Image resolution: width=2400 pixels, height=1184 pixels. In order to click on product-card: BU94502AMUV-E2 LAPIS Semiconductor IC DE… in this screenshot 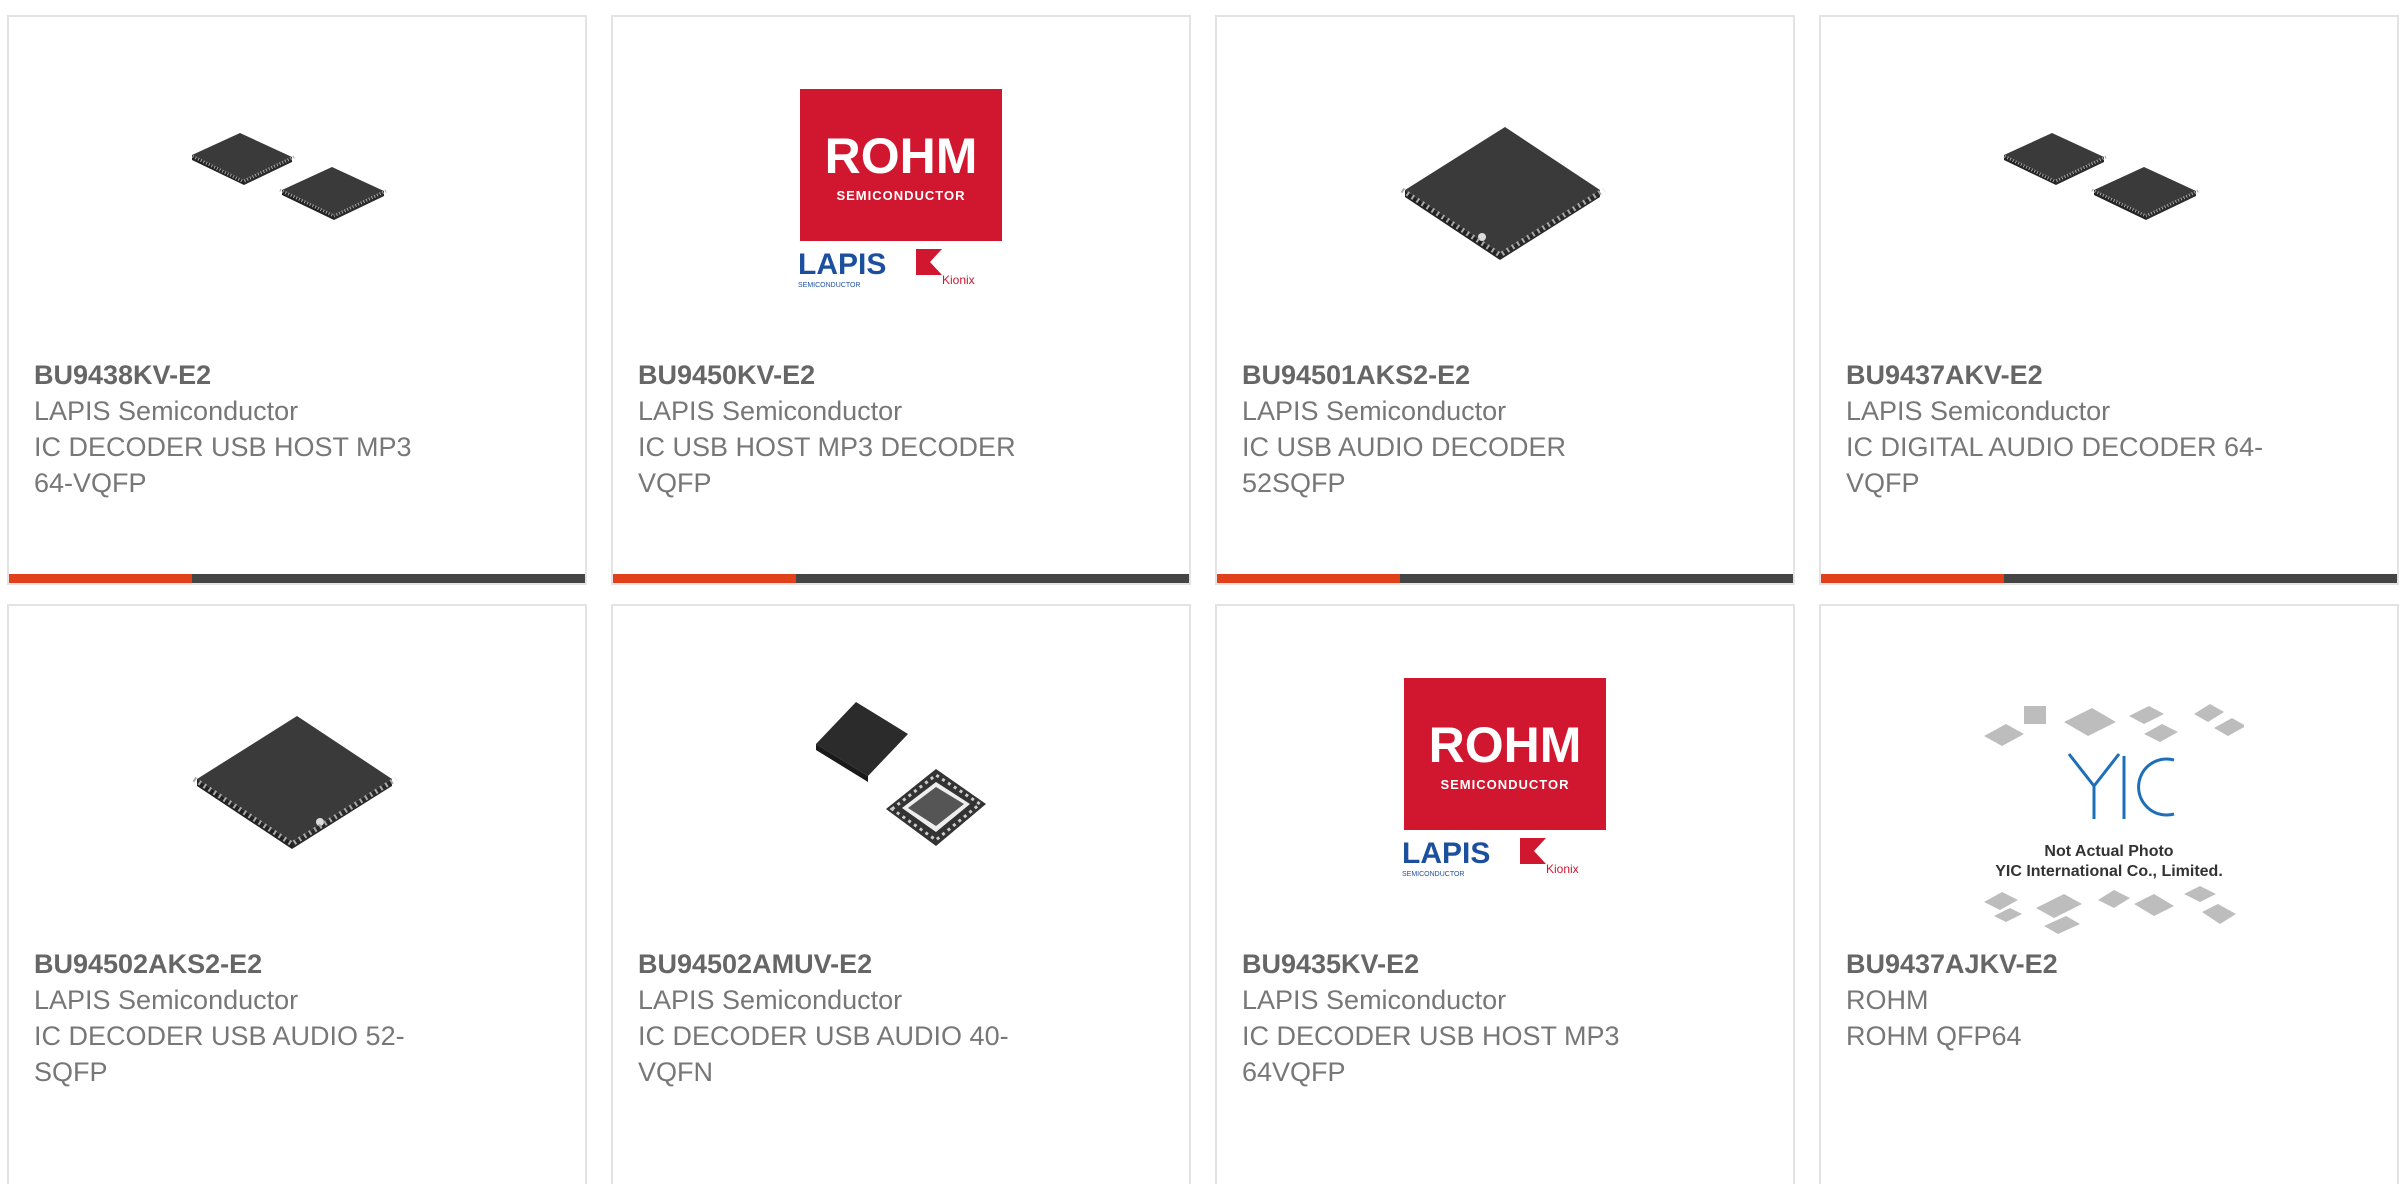, I will do `click(901, 894)`.